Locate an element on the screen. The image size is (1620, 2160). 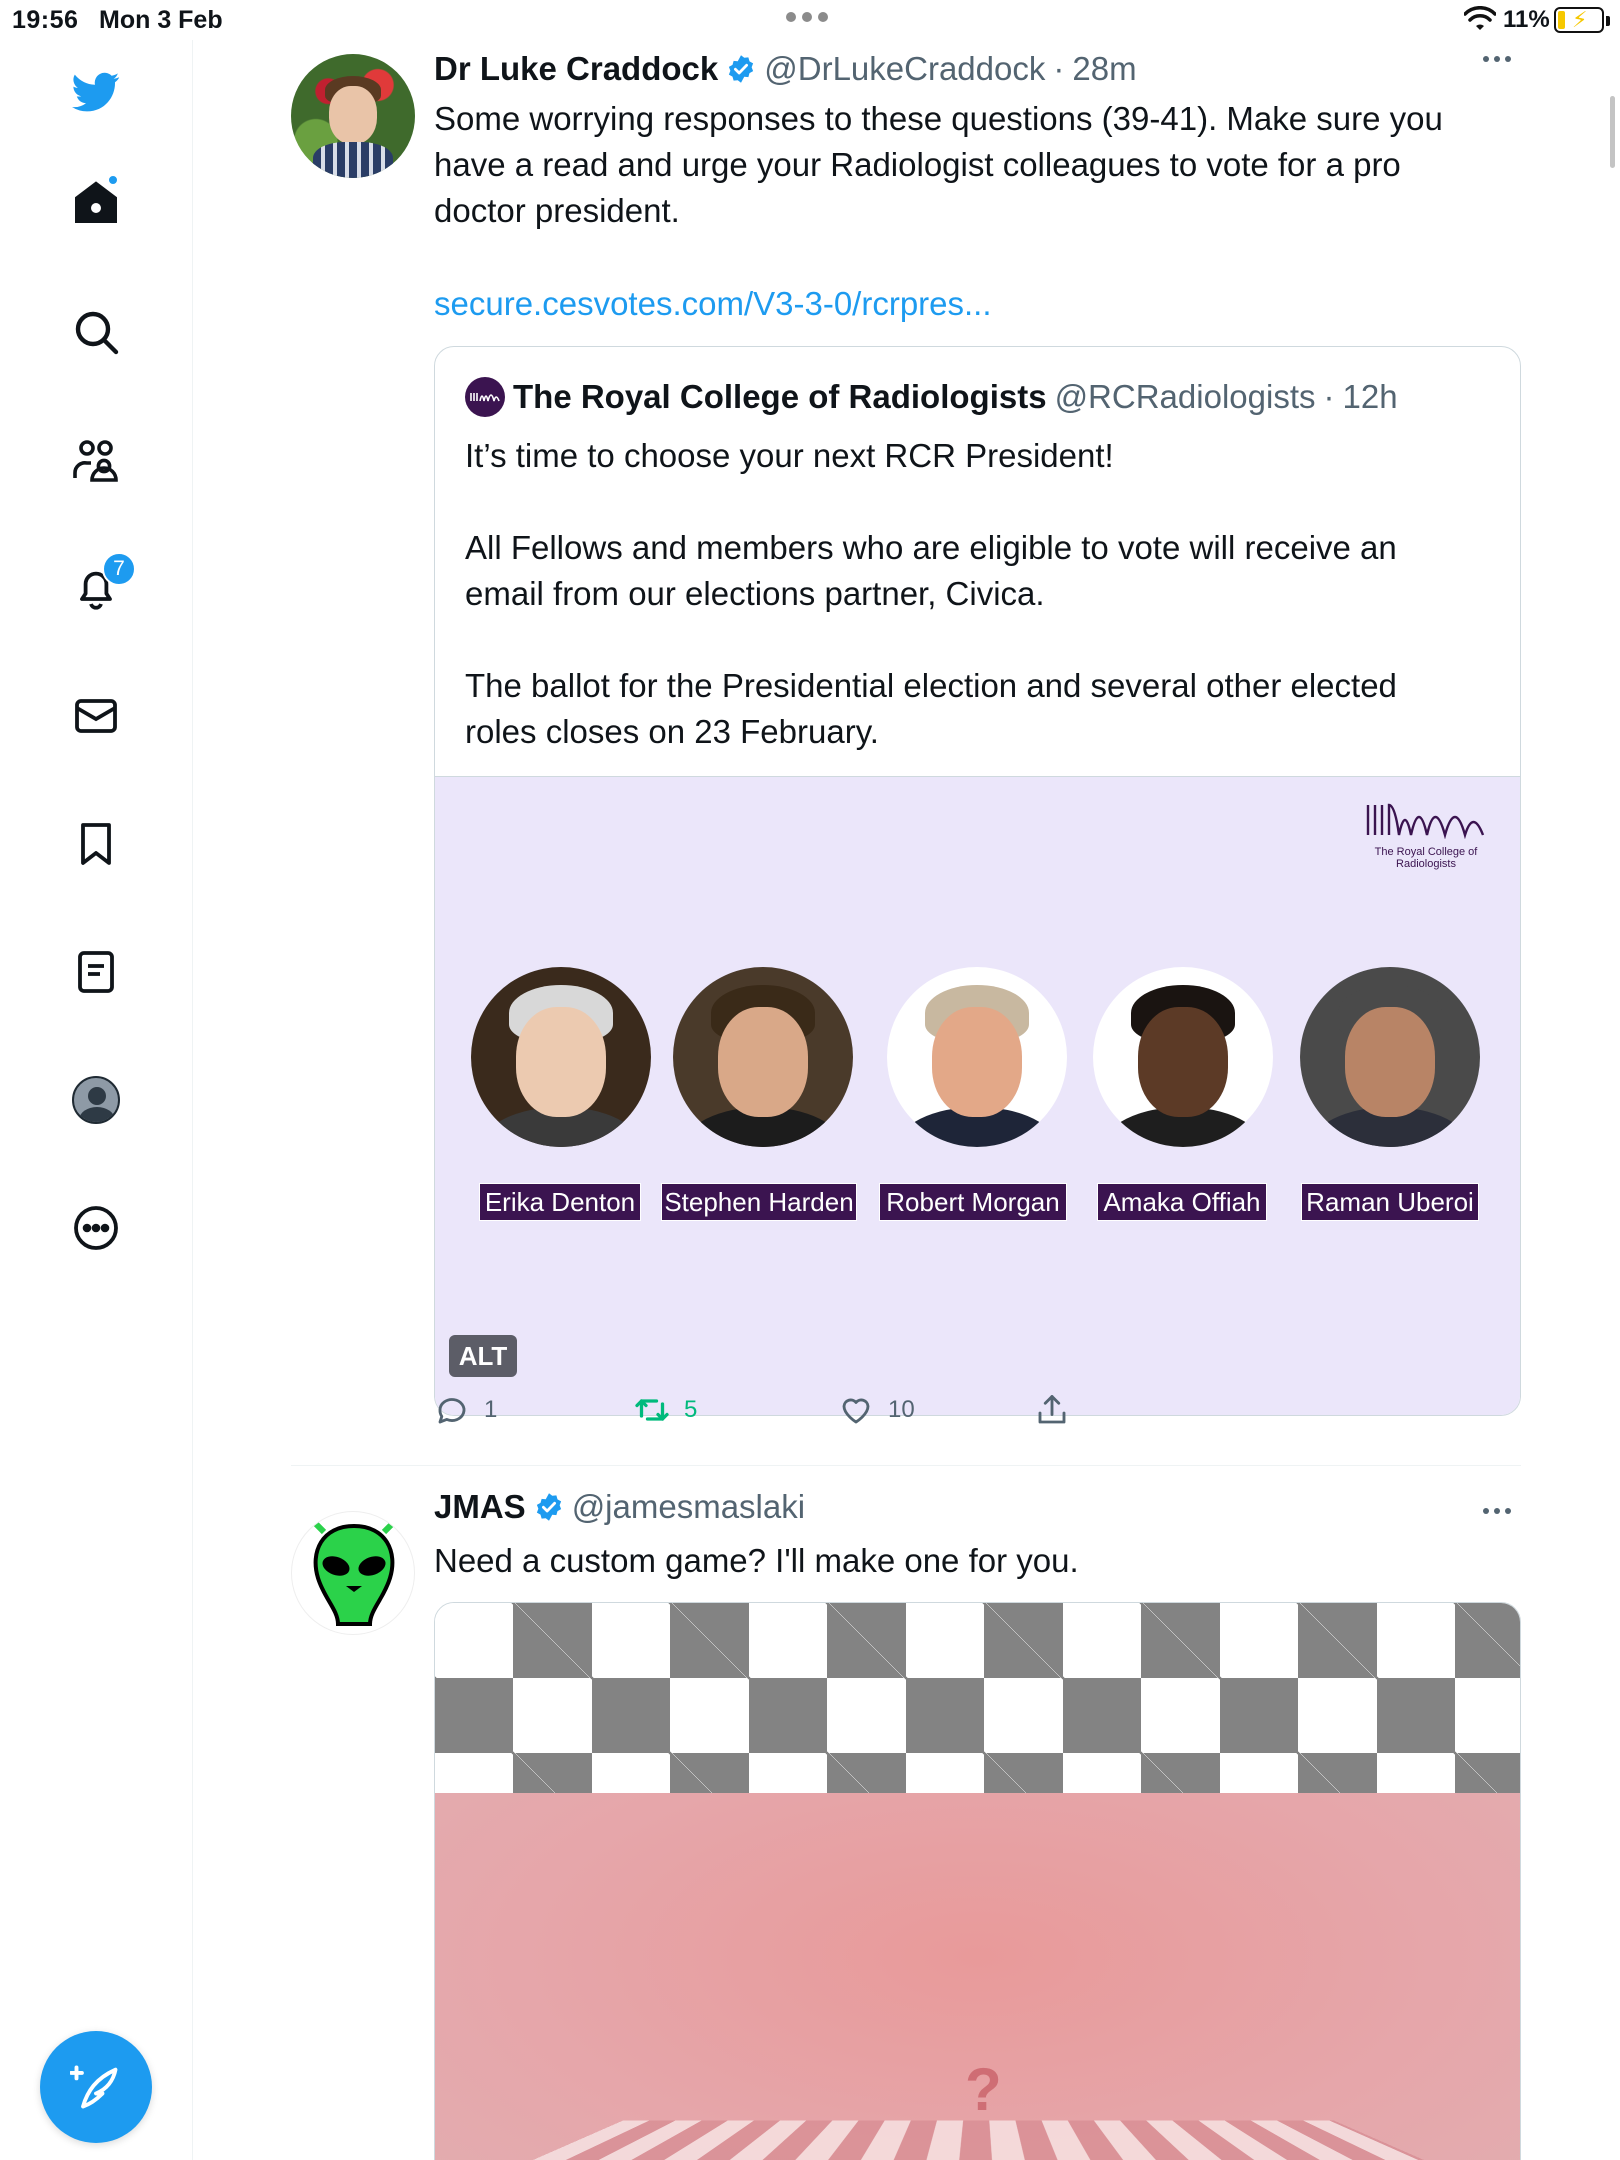
retweet-count: 5 is located at coordinates (691, 1409).